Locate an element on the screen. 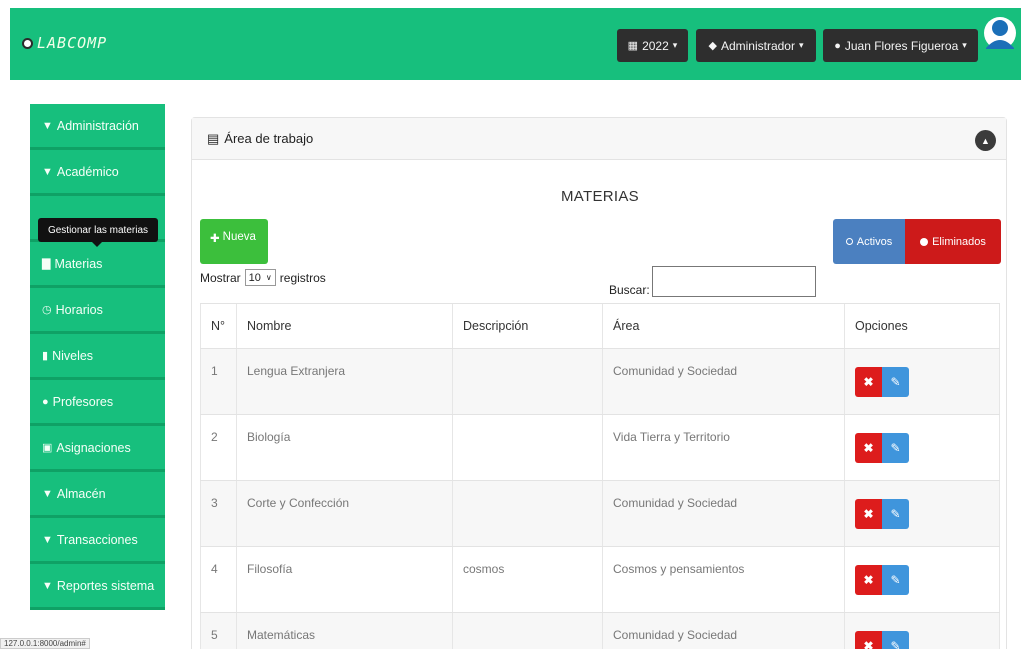  sidebar-item-label: Profesores is located at coordinates (83, 401).